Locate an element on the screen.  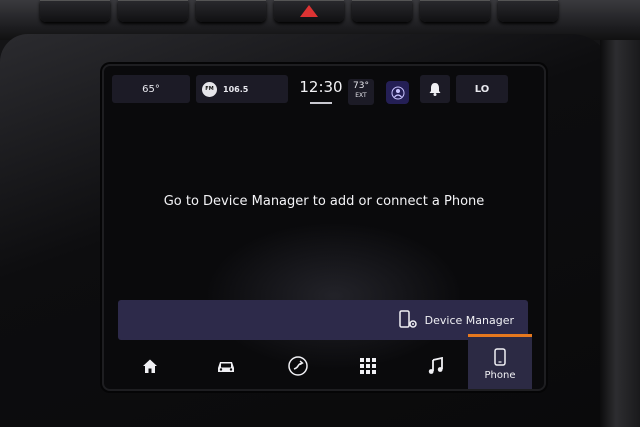
nav-home is located at coordinates (150, 365).